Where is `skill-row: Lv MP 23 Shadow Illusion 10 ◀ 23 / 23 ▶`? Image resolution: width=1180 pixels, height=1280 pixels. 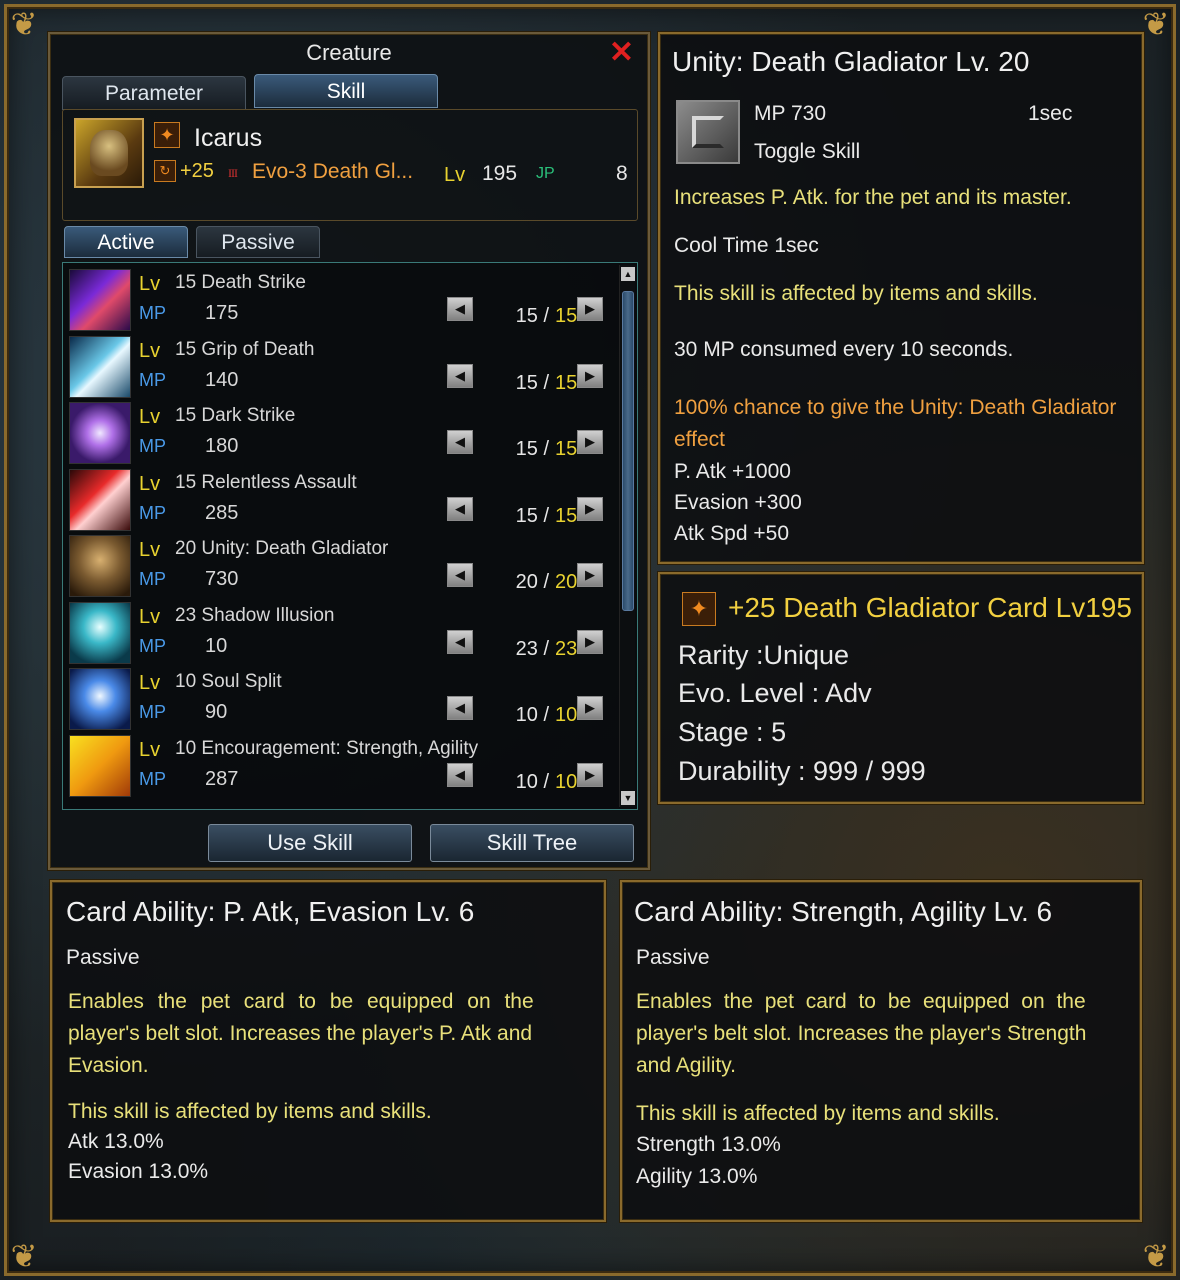 skill-row: Lv MP 23 Shadow Illusion 10 ◀ 23 / 23 ▶ is located at coordinates (344, 633).